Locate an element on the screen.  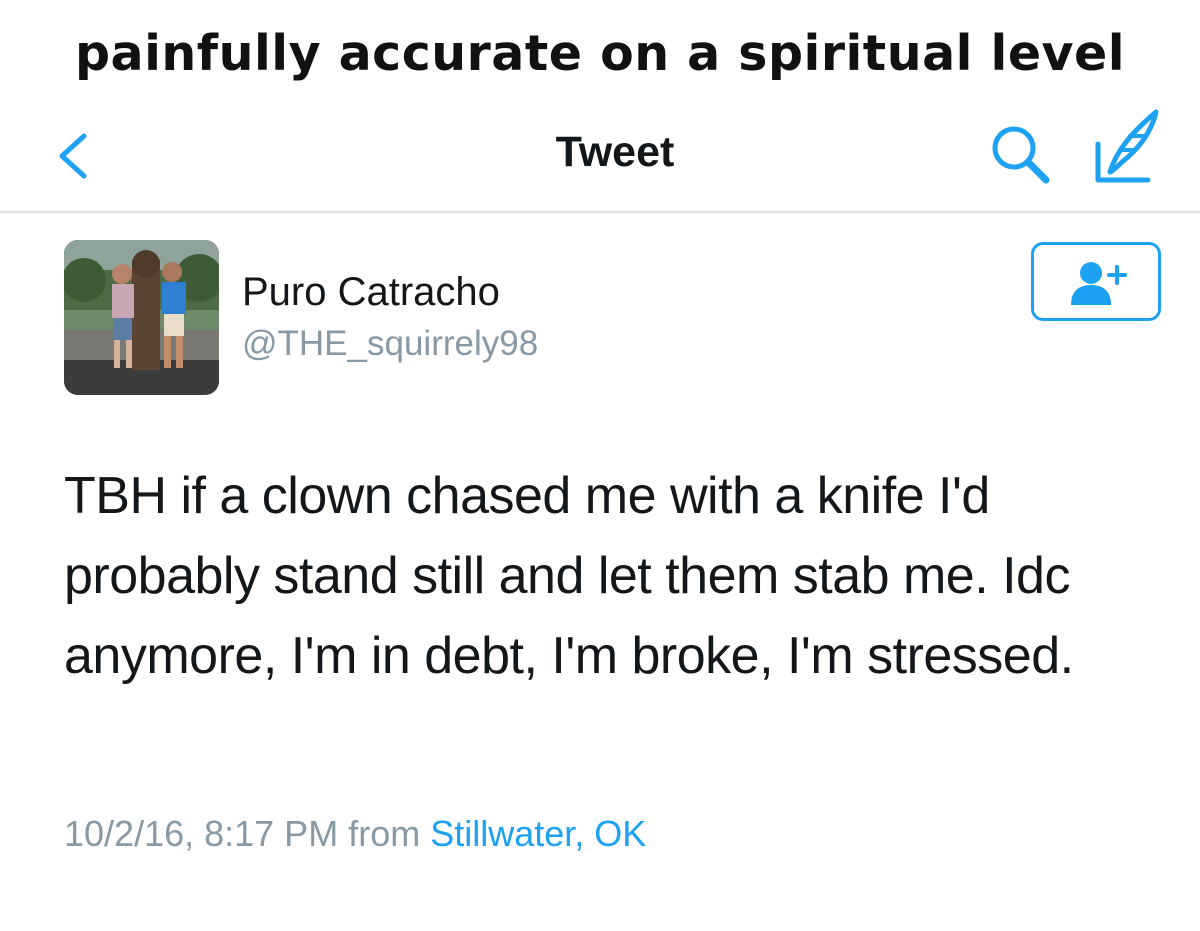
compose-button is located at coordinates (1127, 146).